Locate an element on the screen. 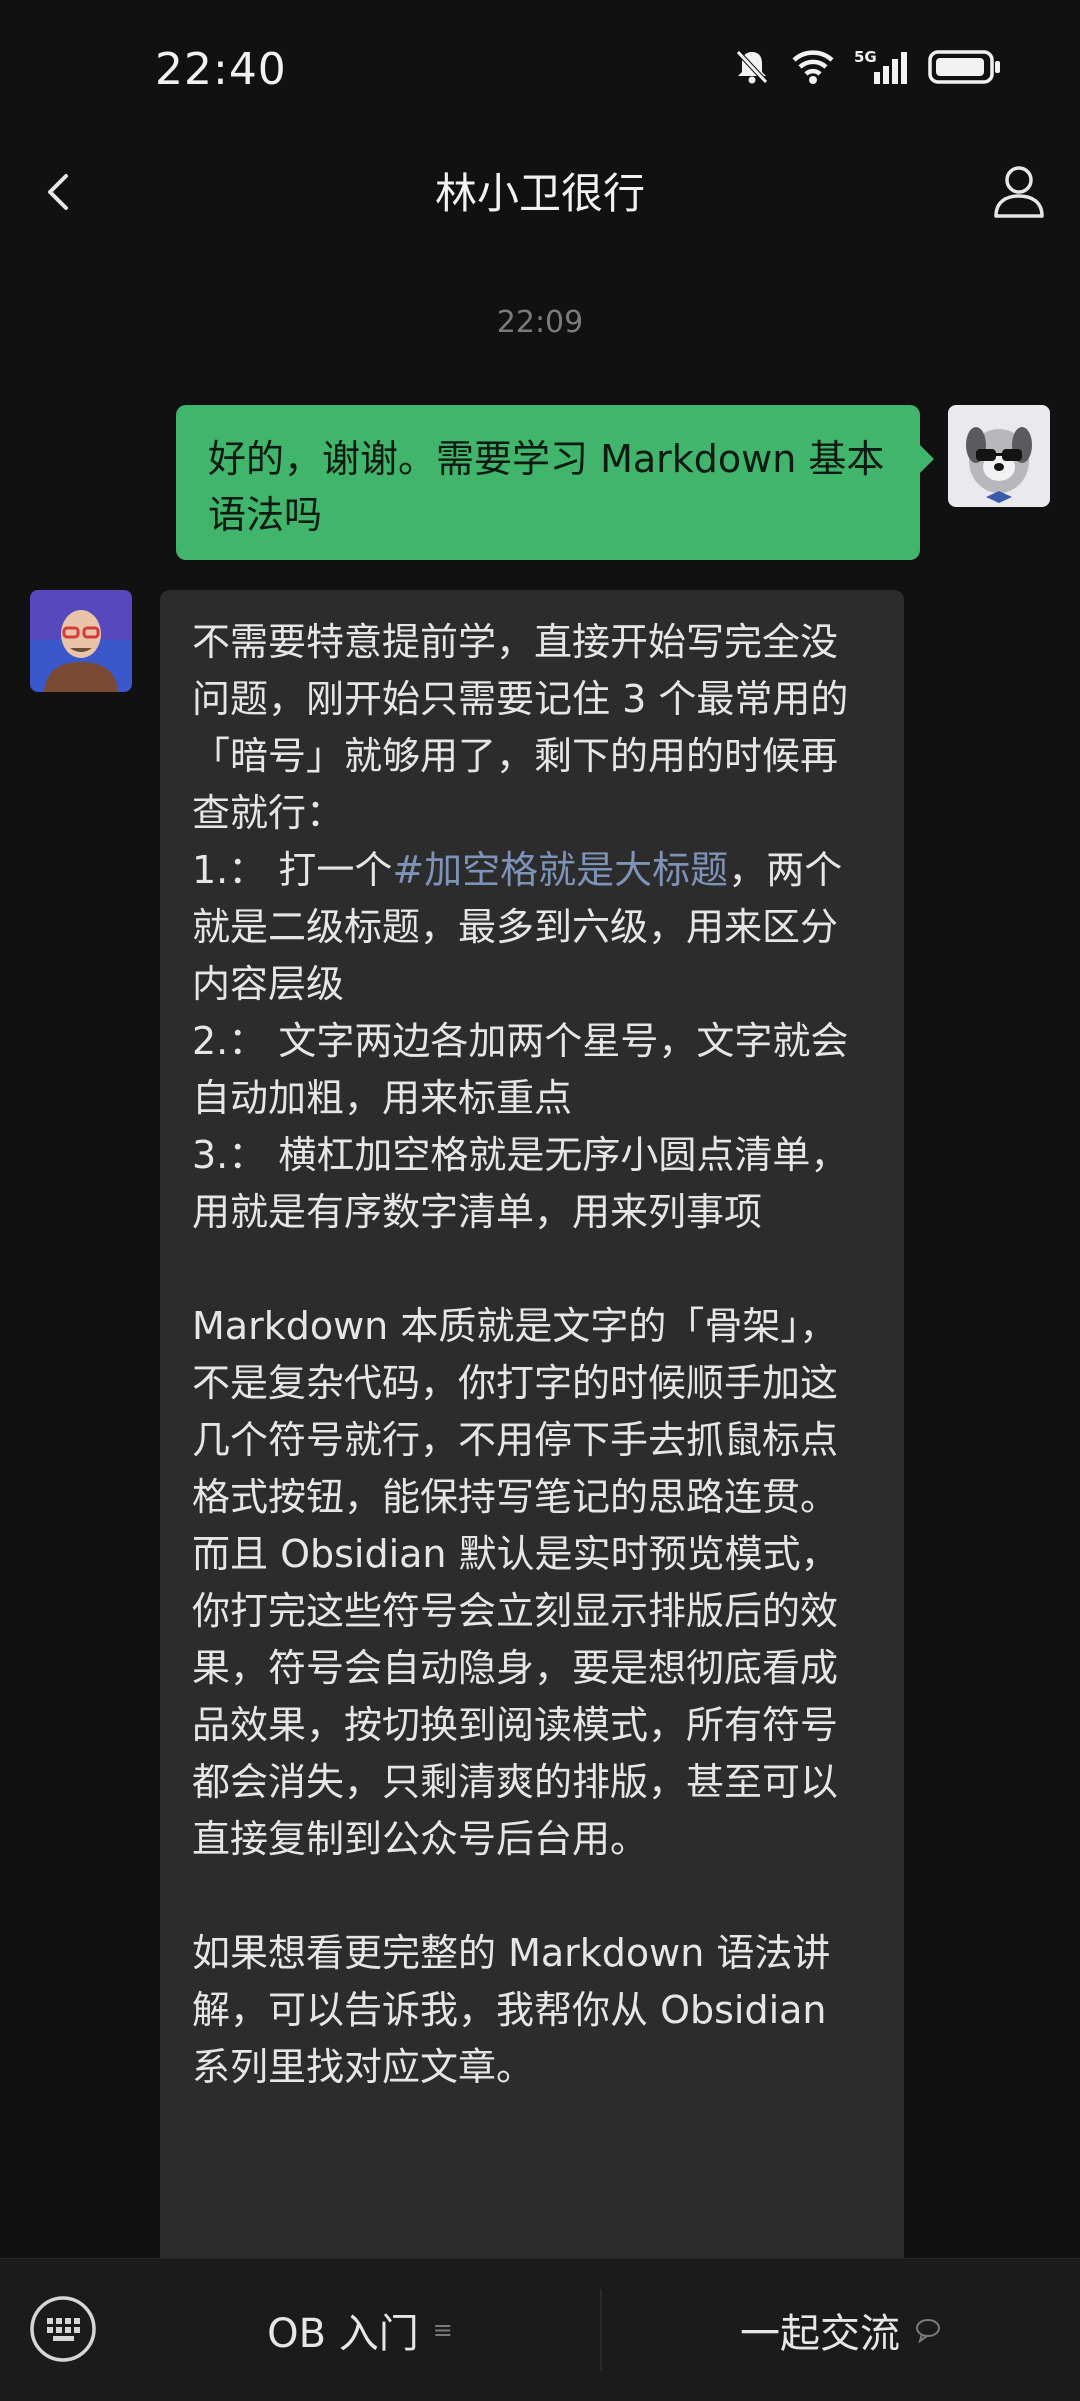  person-icon is located at coordinates (1019, 192).